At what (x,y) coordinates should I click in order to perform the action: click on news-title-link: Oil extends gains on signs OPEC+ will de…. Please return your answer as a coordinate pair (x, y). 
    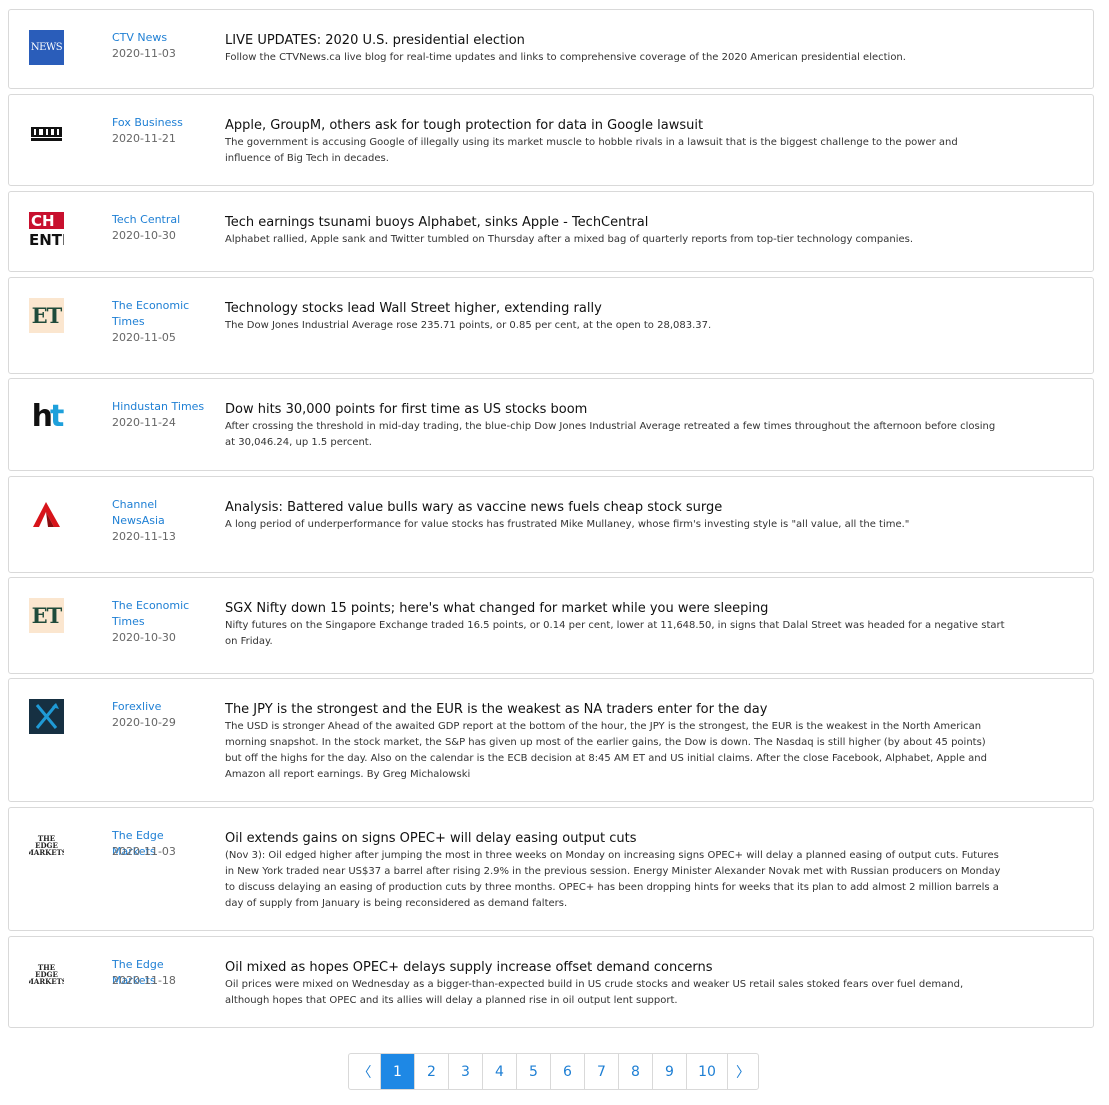
    Looking at the image, I should click on (615, 839).